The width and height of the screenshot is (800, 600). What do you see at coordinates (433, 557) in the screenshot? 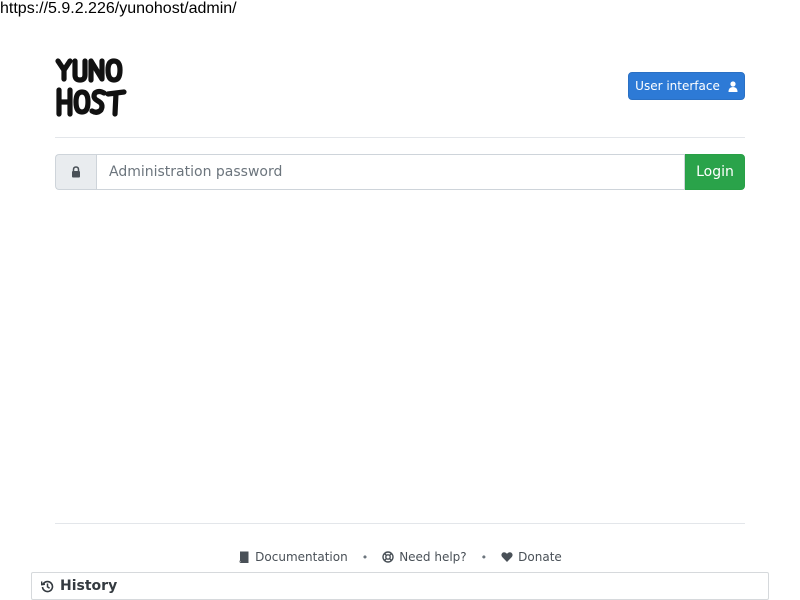
I see `need-help-label: Need help?` at bounding box center [433, 557].